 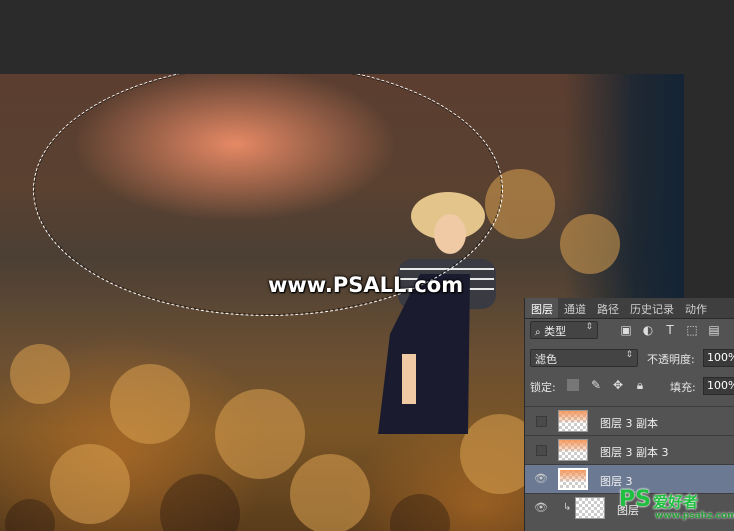 I want to click on adjustment-filter-icon: ◐, so click(x=648, y=330).